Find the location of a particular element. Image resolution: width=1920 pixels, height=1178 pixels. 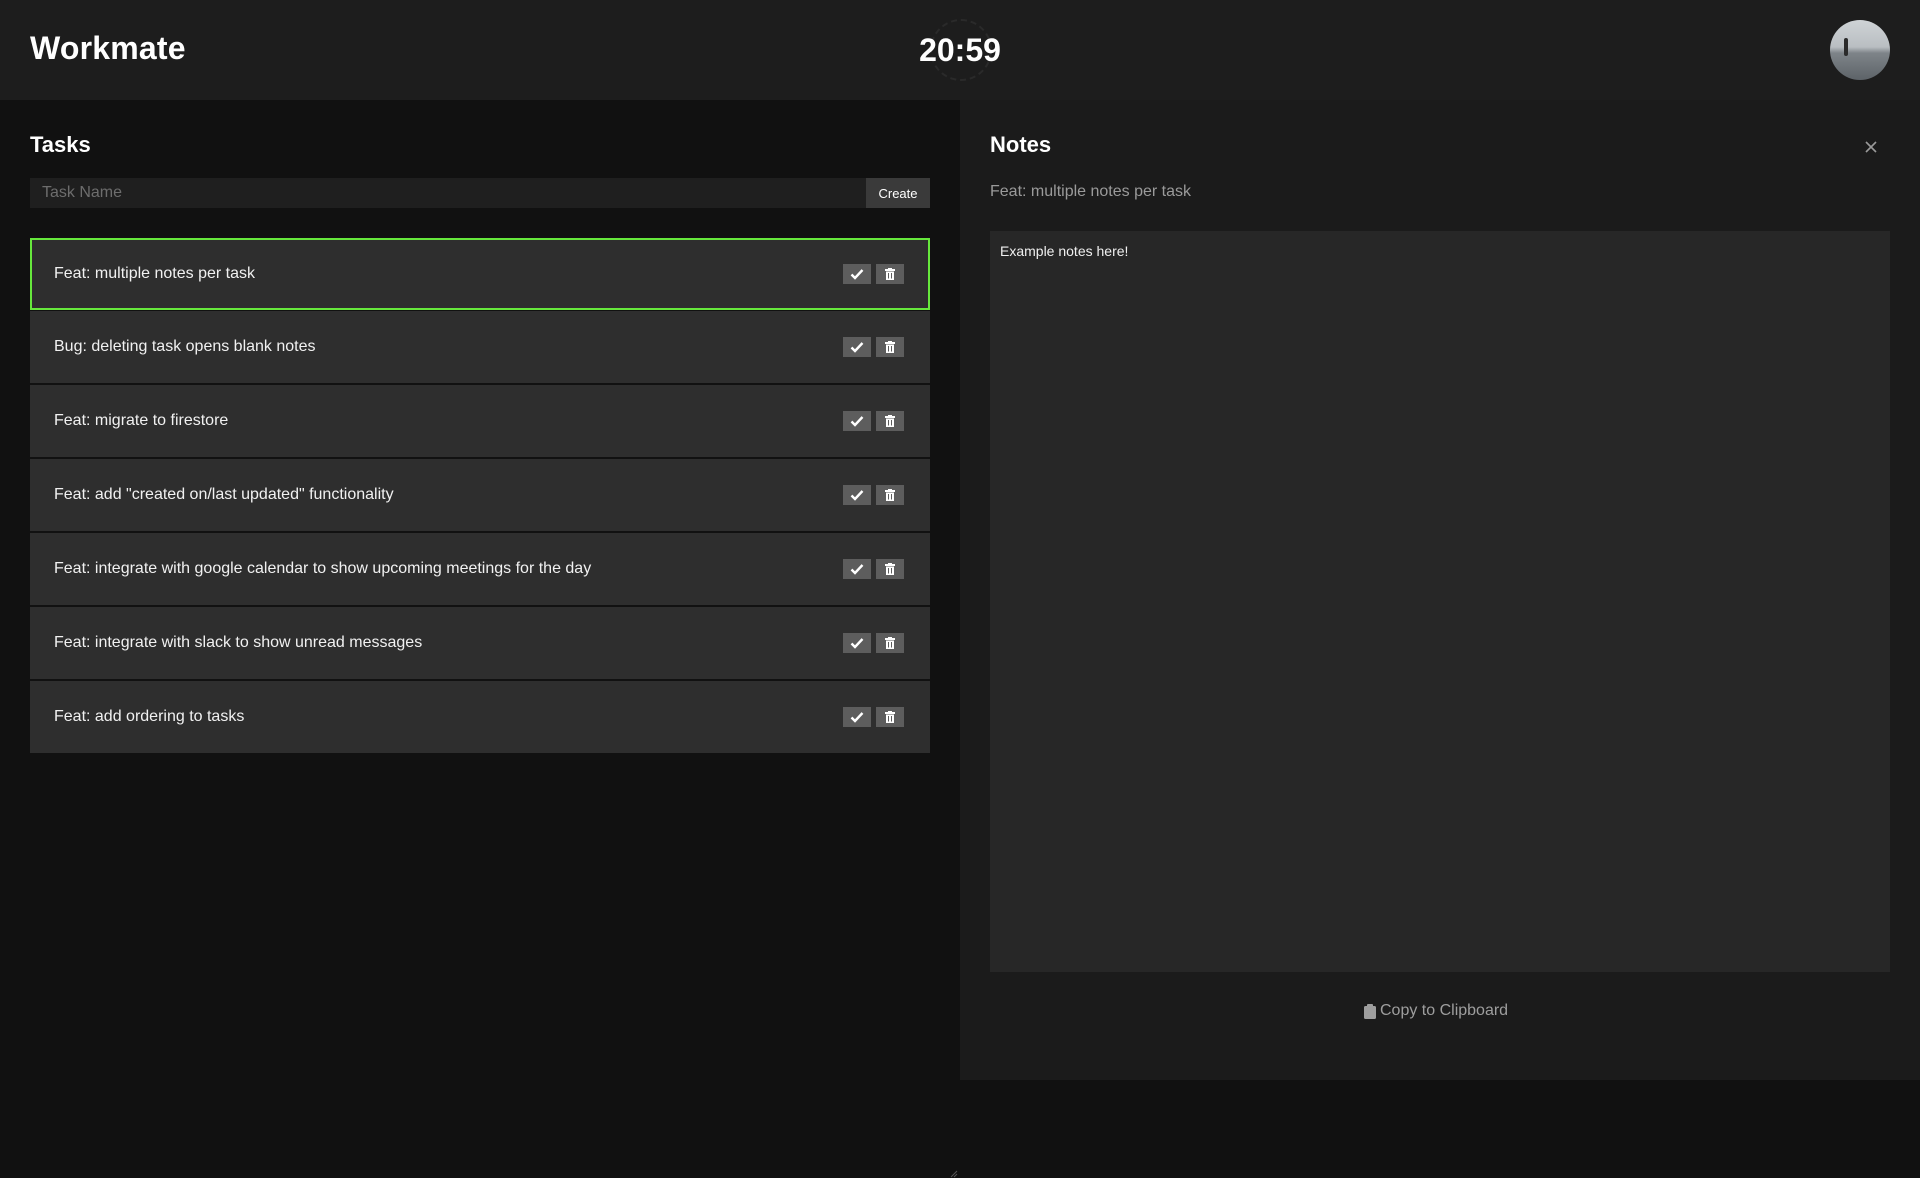

close-notes-button is located at coordinates (1871, 148).